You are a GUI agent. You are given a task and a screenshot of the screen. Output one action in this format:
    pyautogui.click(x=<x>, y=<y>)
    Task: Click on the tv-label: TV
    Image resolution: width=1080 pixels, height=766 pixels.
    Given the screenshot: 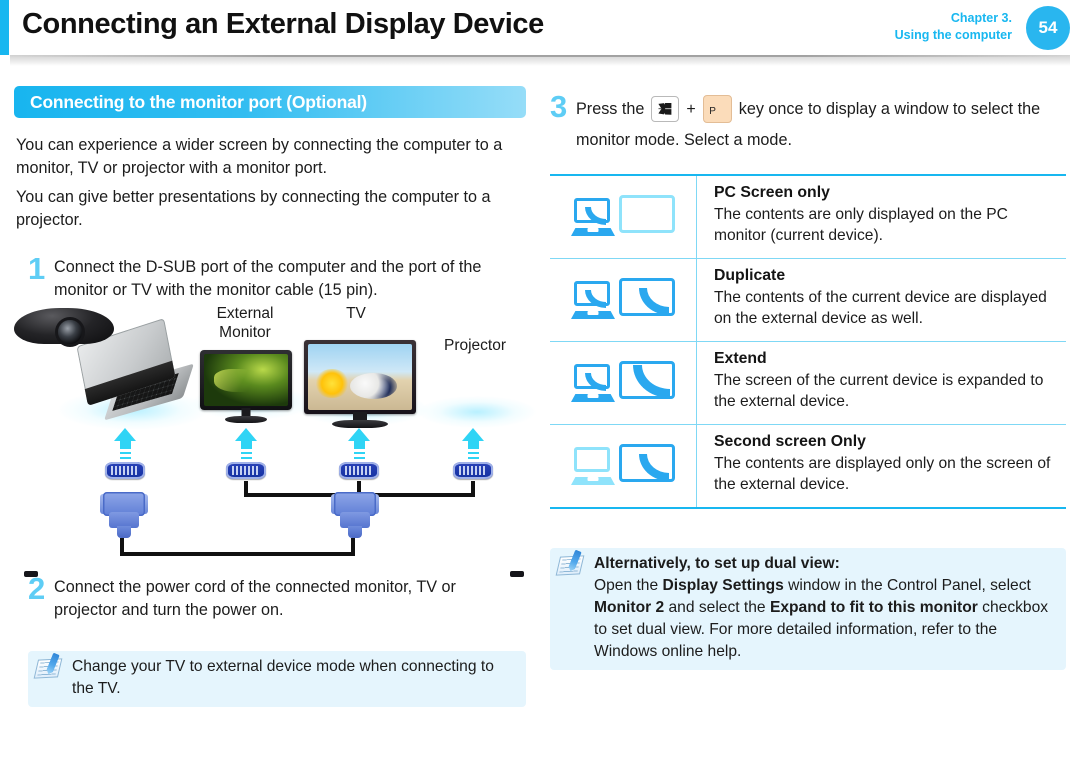 What is the action you would take?
    pyautogui.click(x=356, y=313)
    